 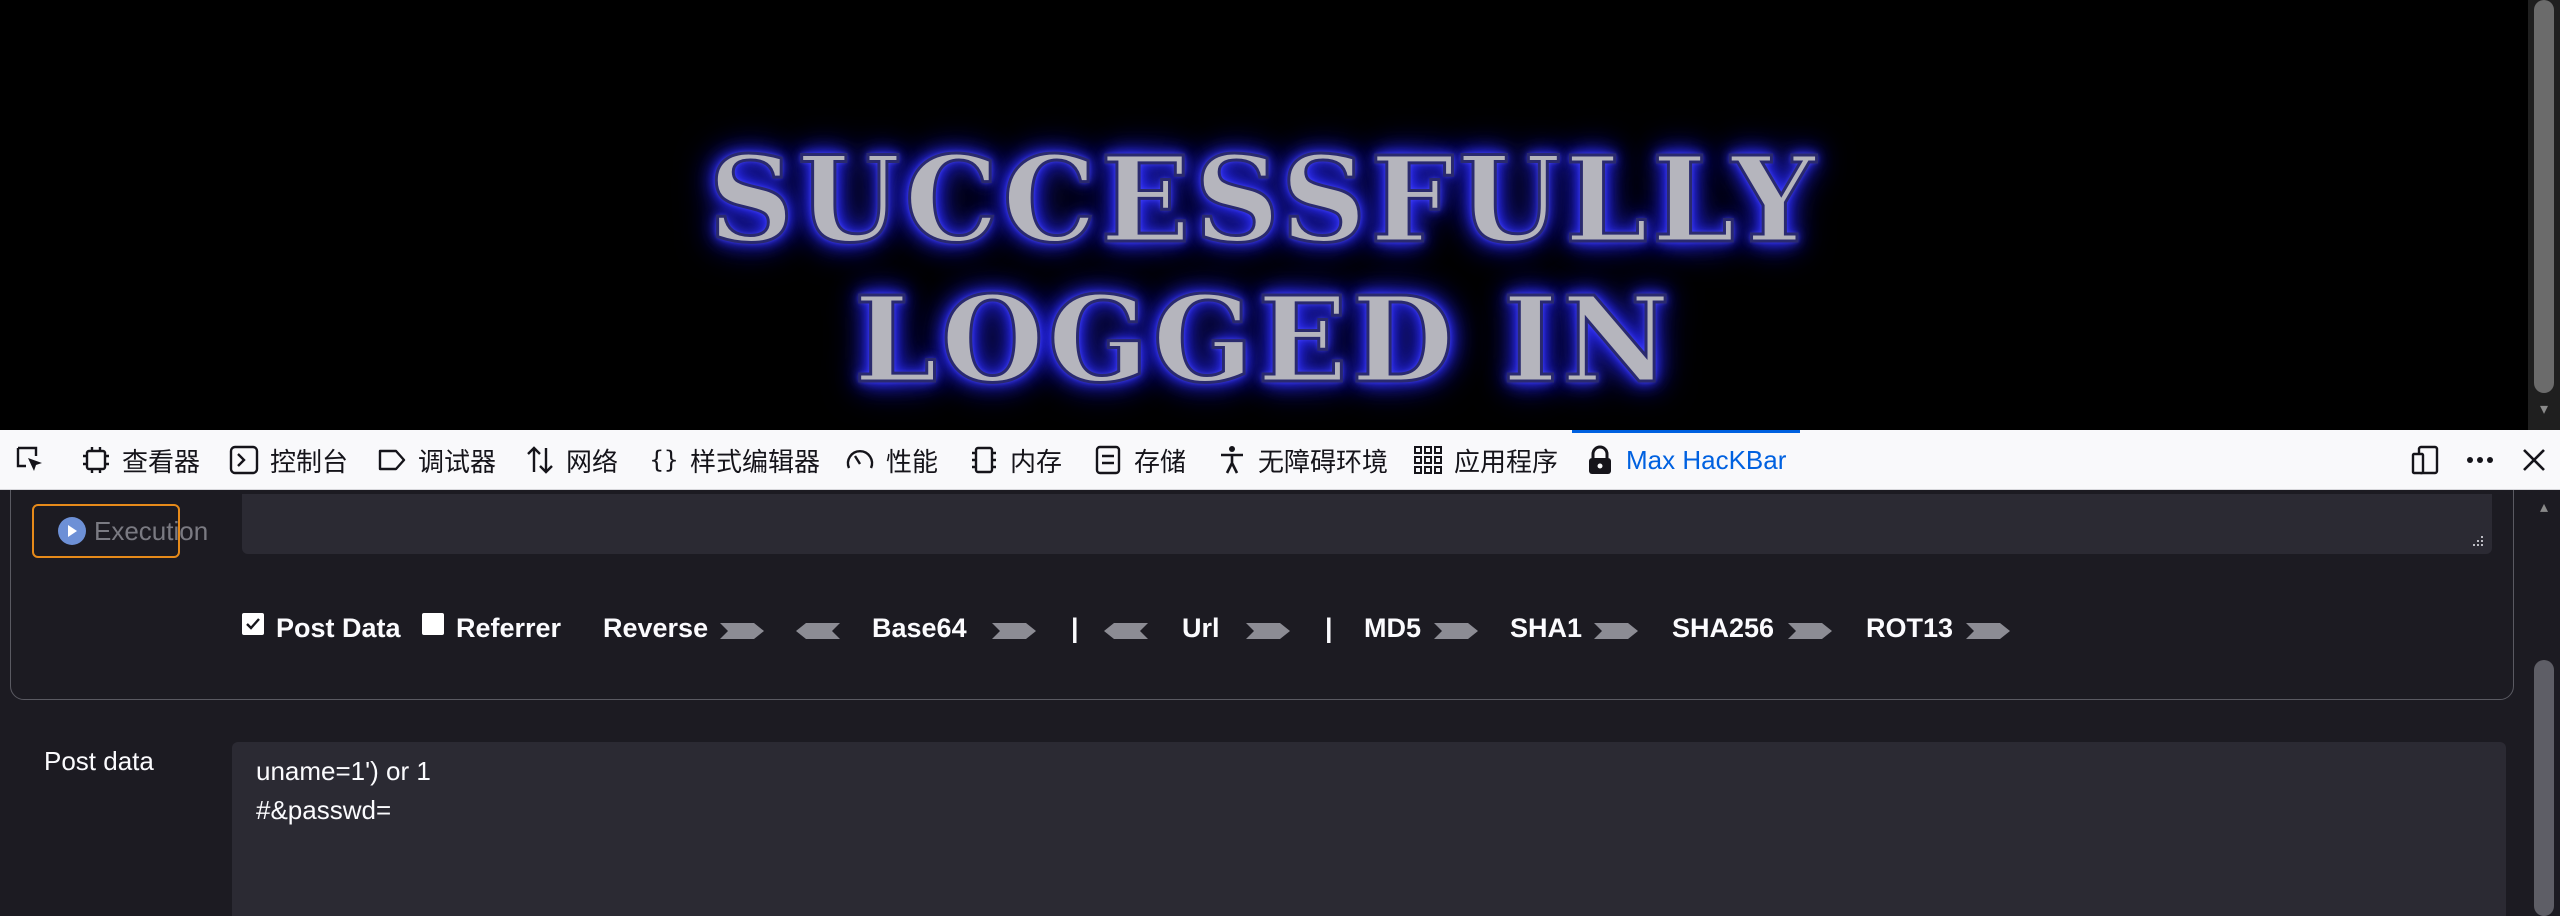 I want to click on more-options-icon, so click(x=2480, y=460).